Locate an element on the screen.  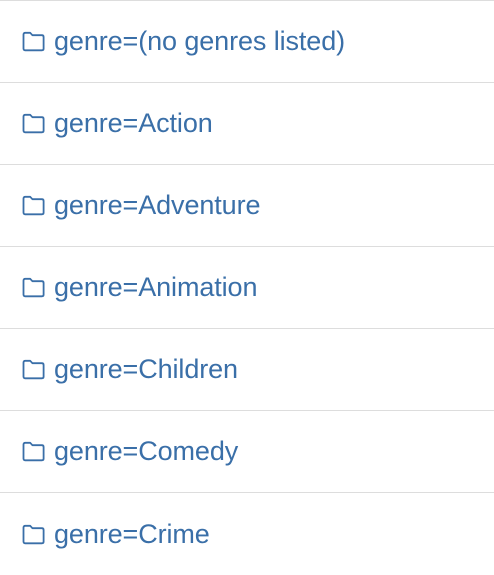
folder-link: genre=Adventure is located at coordinates (157, 205).